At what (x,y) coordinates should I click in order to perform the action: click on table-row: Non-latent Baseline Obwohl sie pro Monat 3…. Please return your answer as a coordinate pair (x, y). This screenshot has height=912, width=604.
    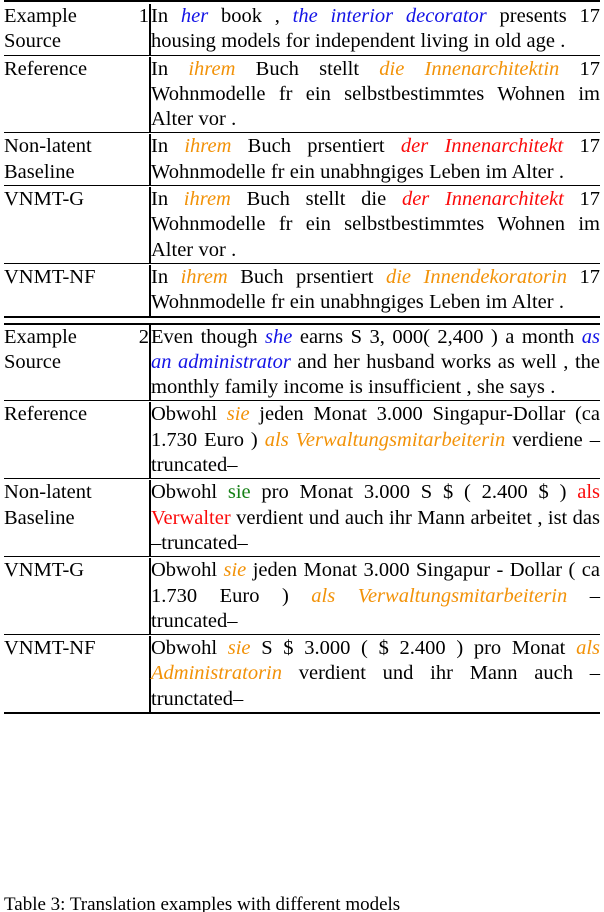
    Looking at the image, I should click on (302, 518).